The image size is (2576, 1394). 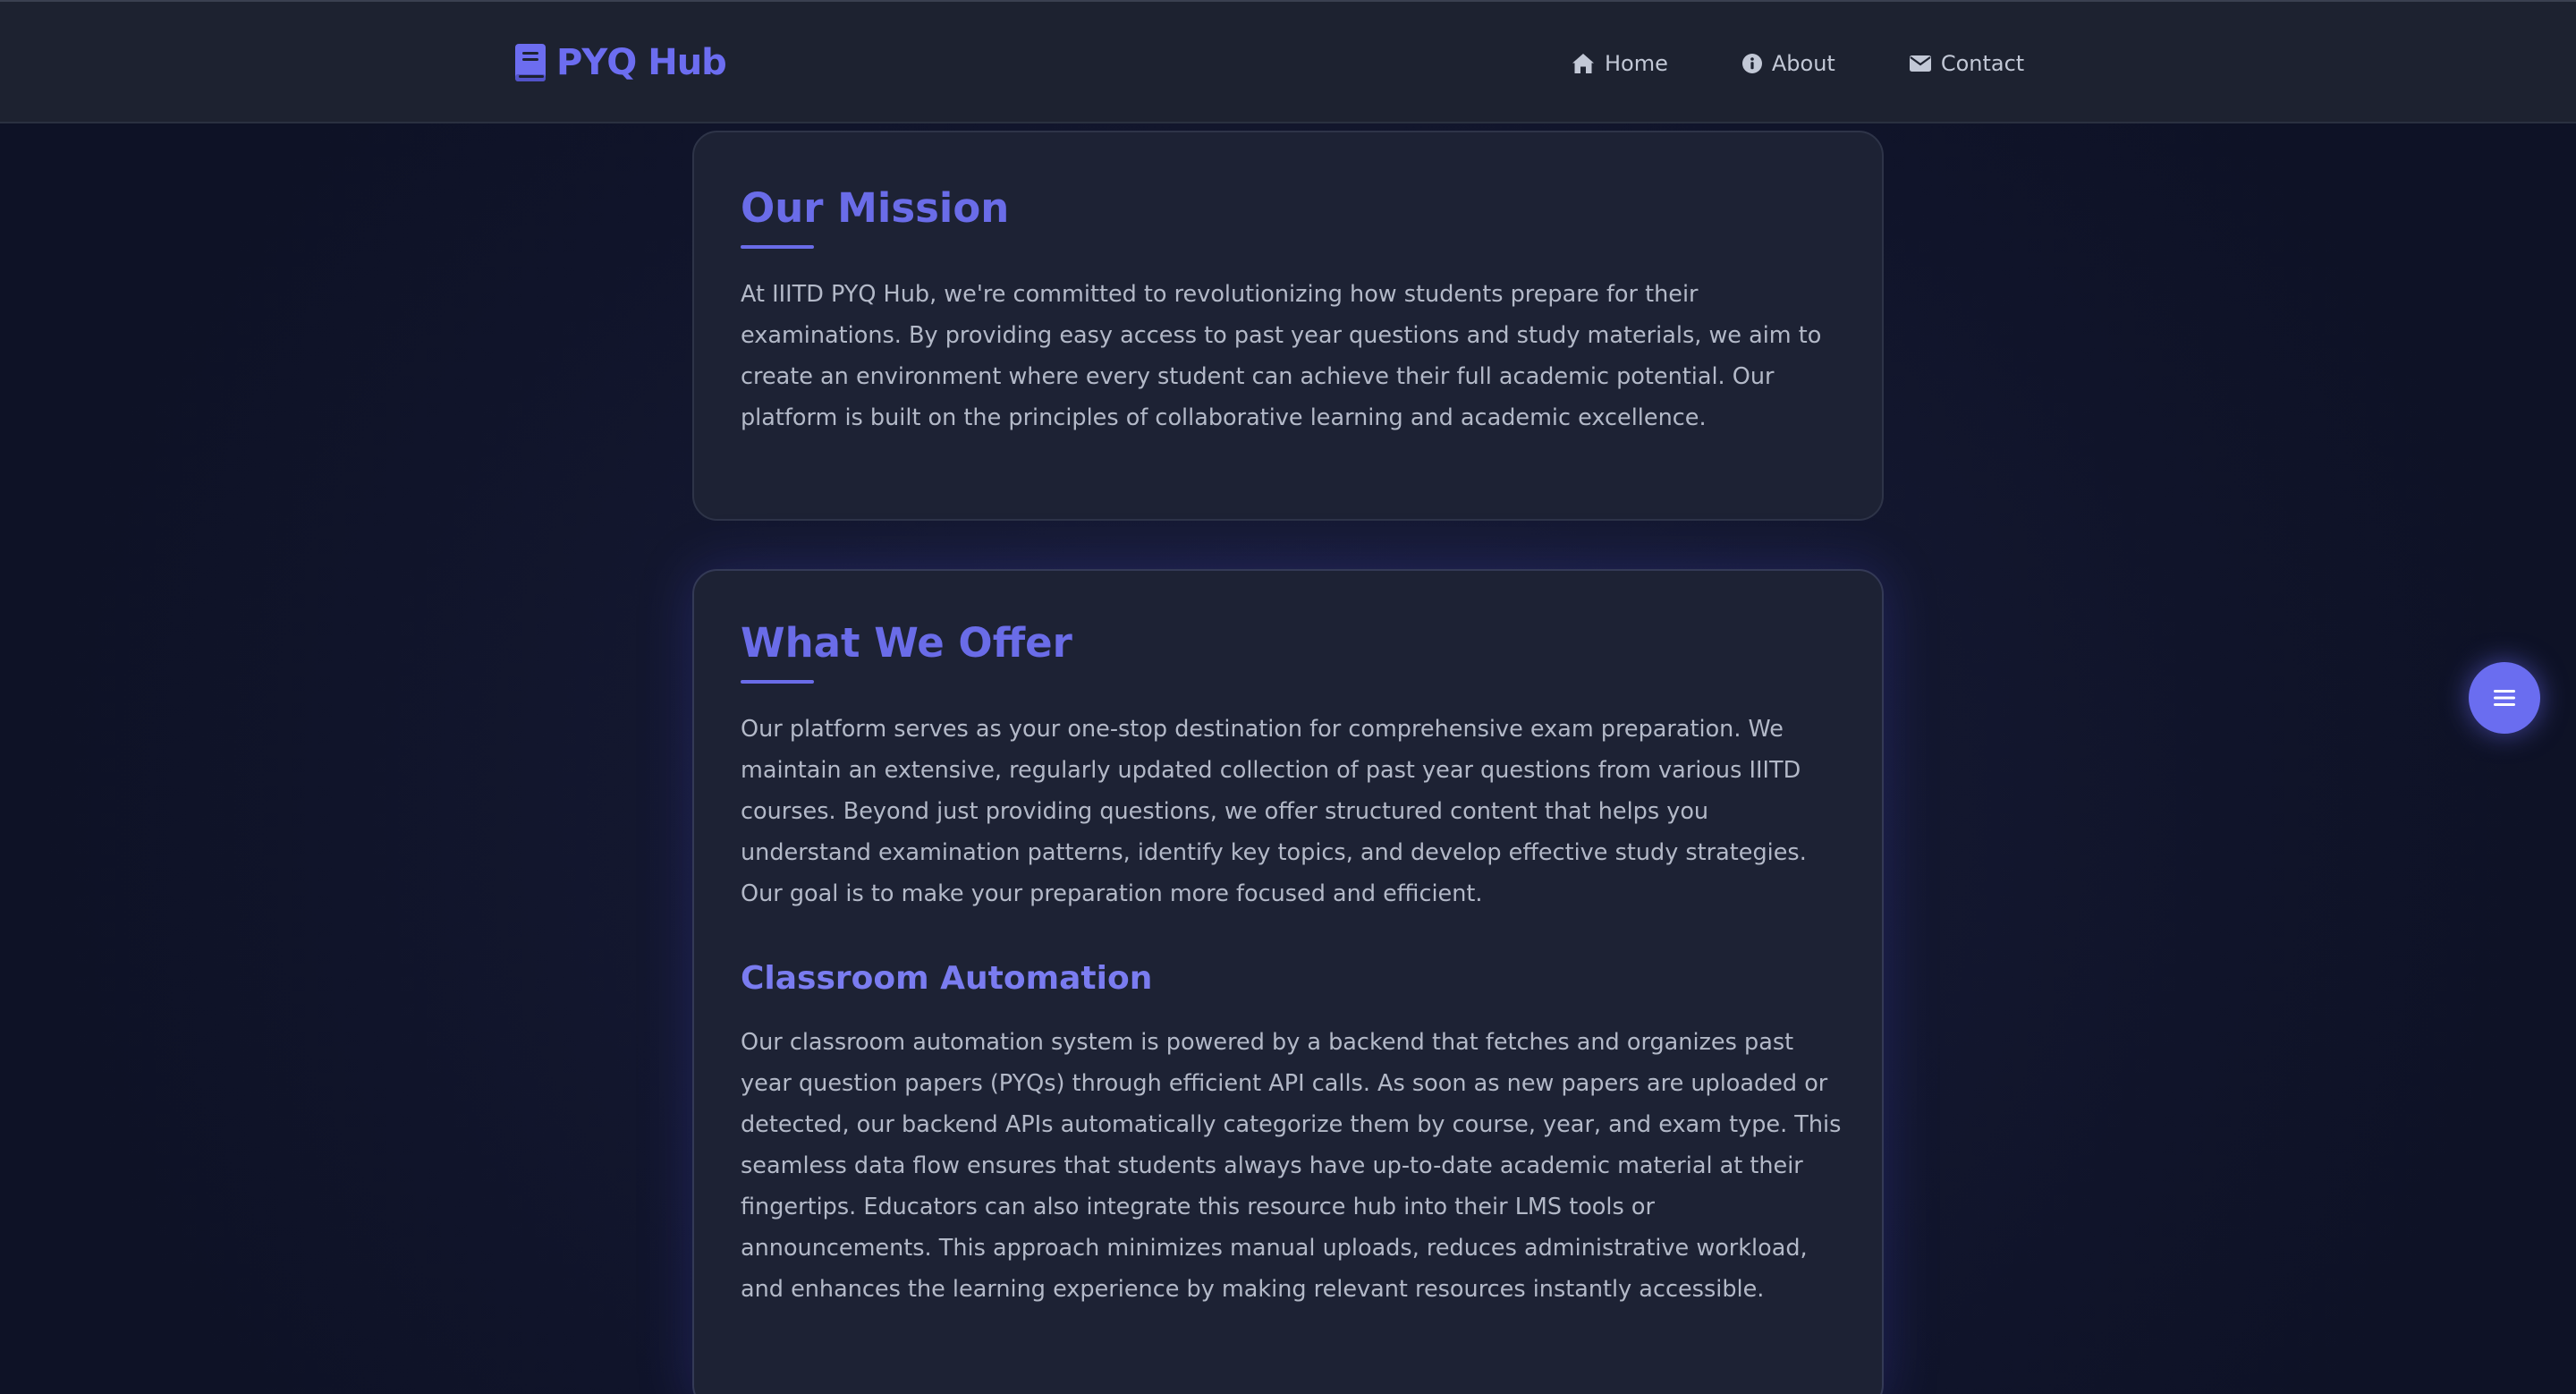 What do you see at coordinates (906, 643) in the screenshot?
I see `offer-title: What We Offer` at bounding box center [906, 643].